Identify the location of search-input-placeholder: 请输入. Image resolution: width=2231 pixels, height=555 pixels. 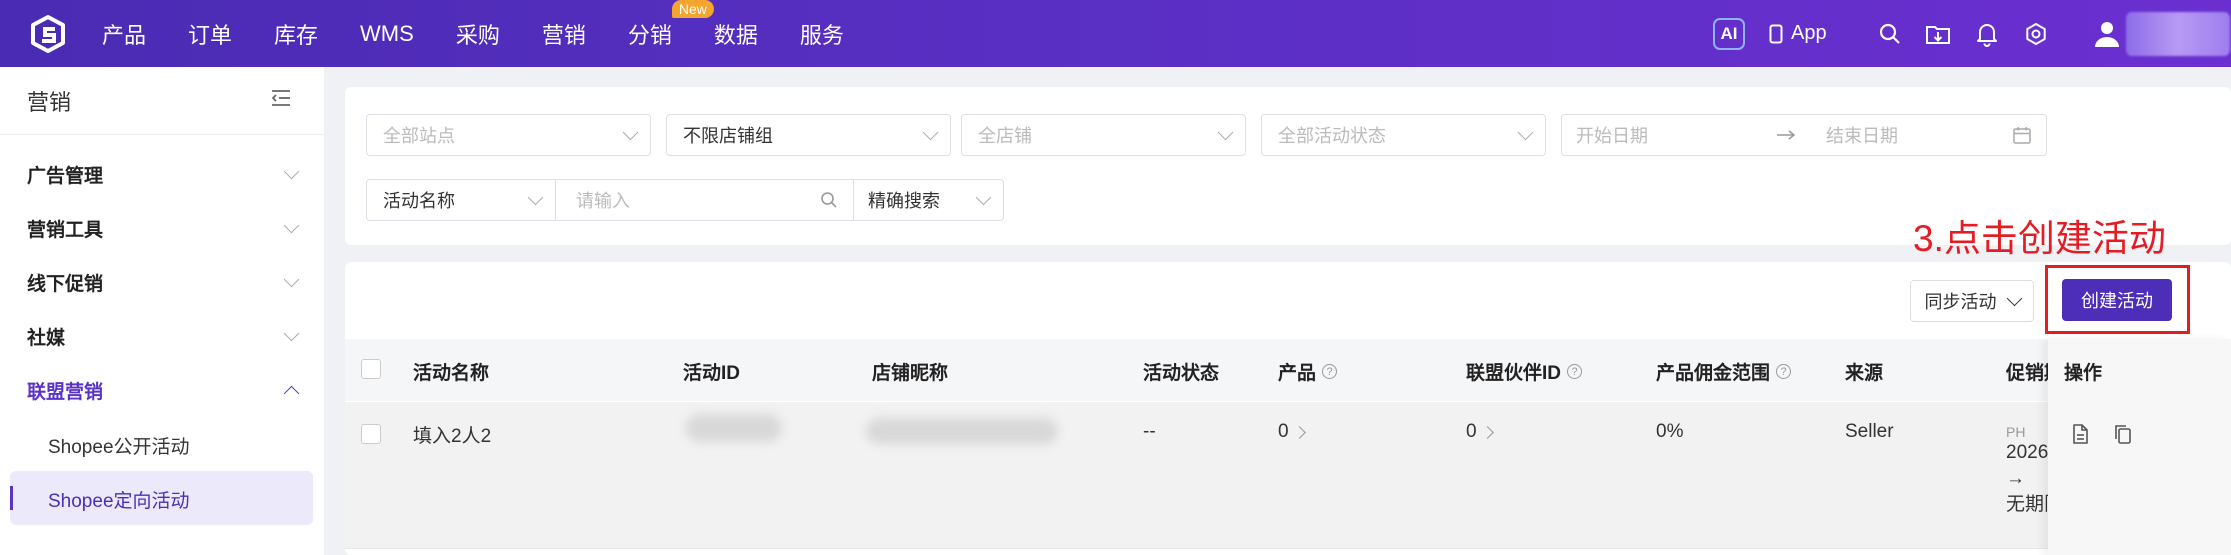
(603, 201).